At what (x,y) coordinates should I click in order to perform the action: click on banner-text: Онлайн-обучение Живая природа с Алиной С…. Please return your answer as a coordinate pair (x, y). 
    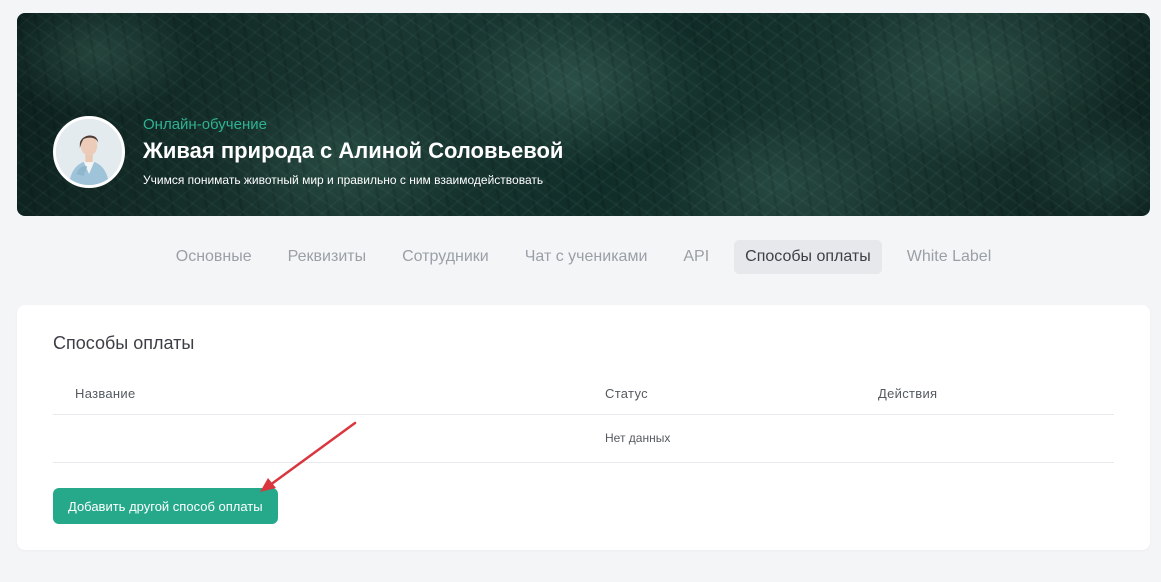
    Looking at the image, I should click on (353, 152).